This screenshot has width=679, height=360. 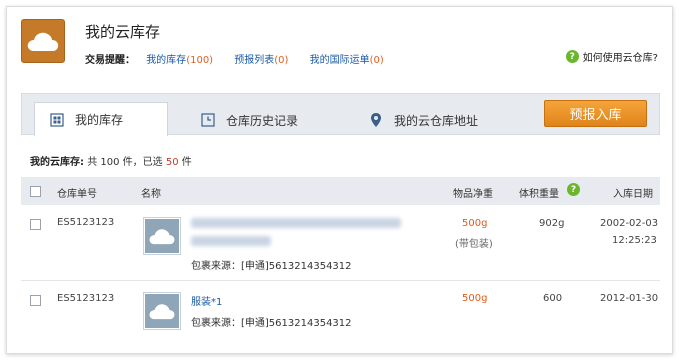 I want to click on tab-my-inventory: 我的库存, so click(x=101, y=119).